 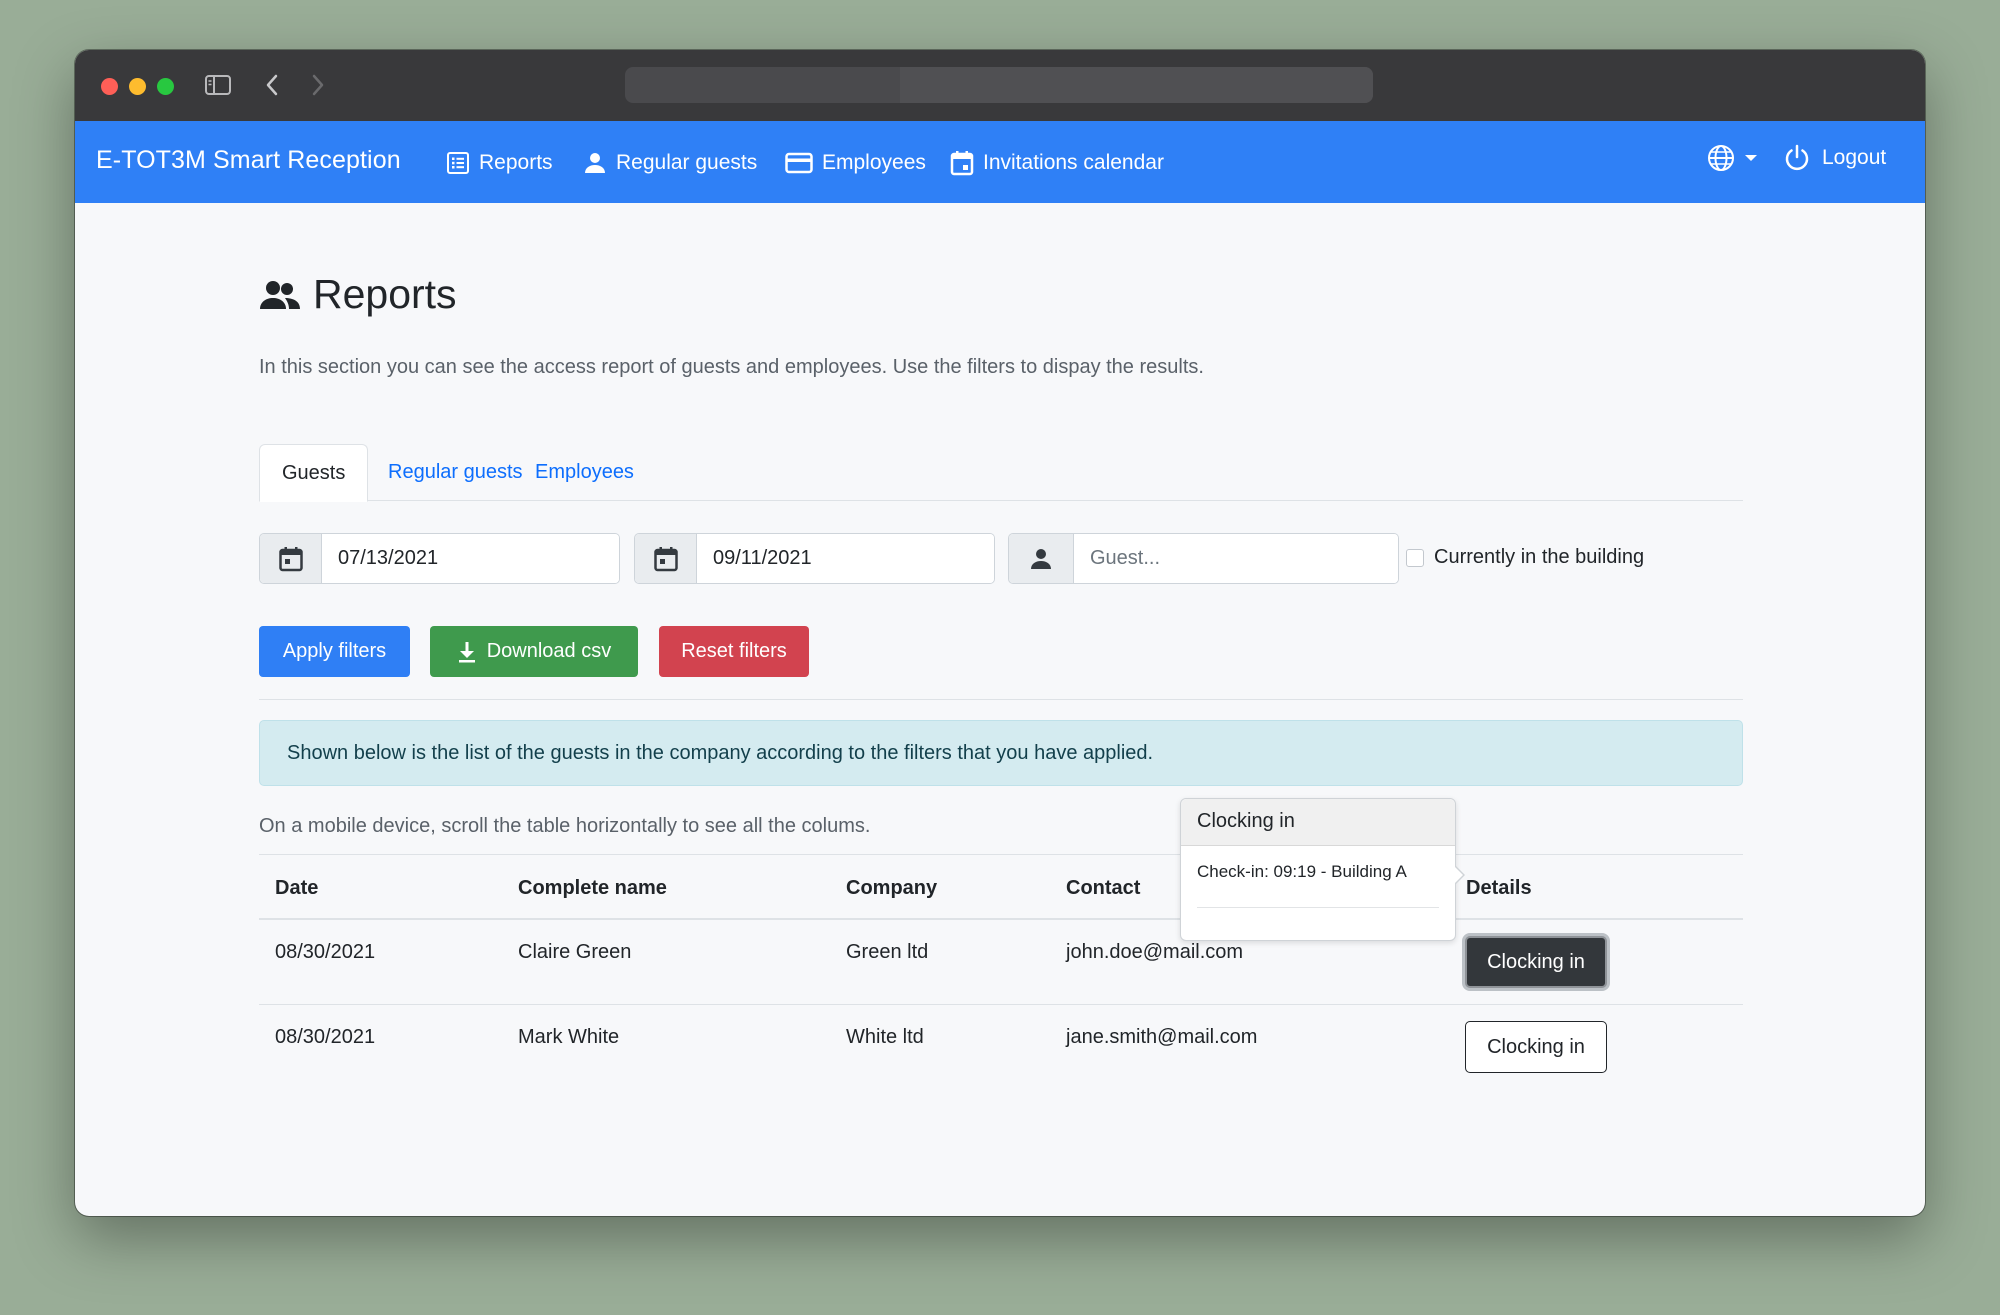 I want to click on currently-in-building-label: Currently in the building, so click(x=1539, y=557).